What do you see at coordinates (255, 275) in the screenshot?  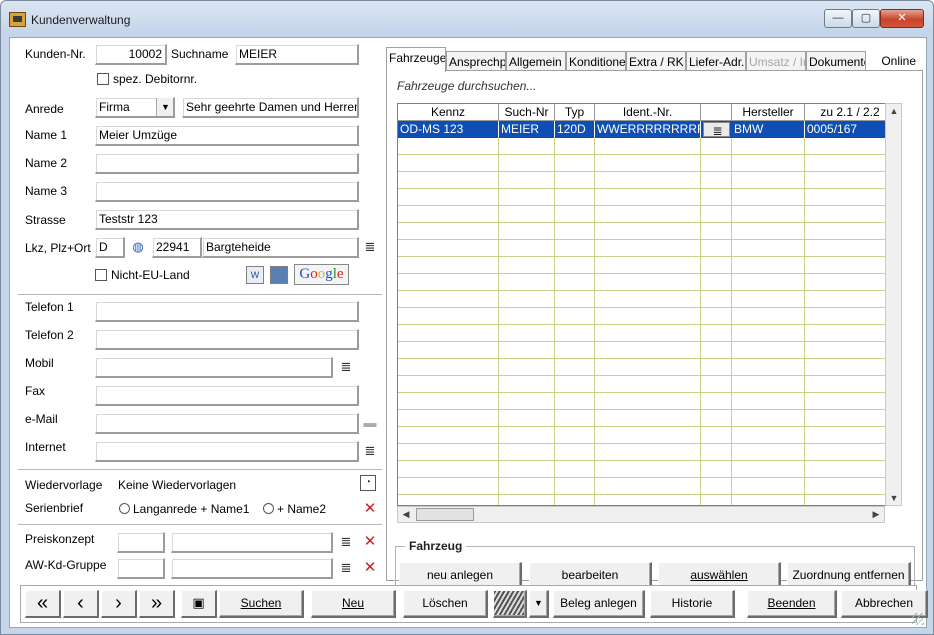 I see `word-icon: W` at bounding box center [255, 275].